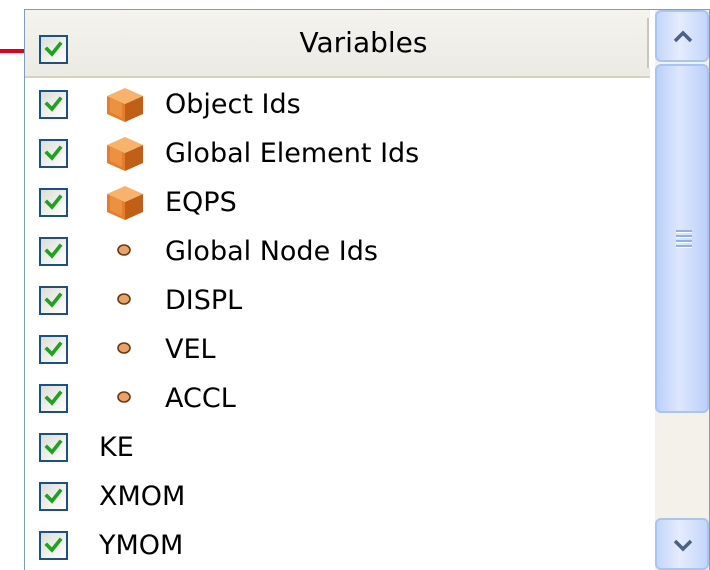 This screenshot has width=710, height=570. What do you see at coordinates (337, 202) in the screenshot?
I see `list-item: EQPS` at bounding box center [337, 202].